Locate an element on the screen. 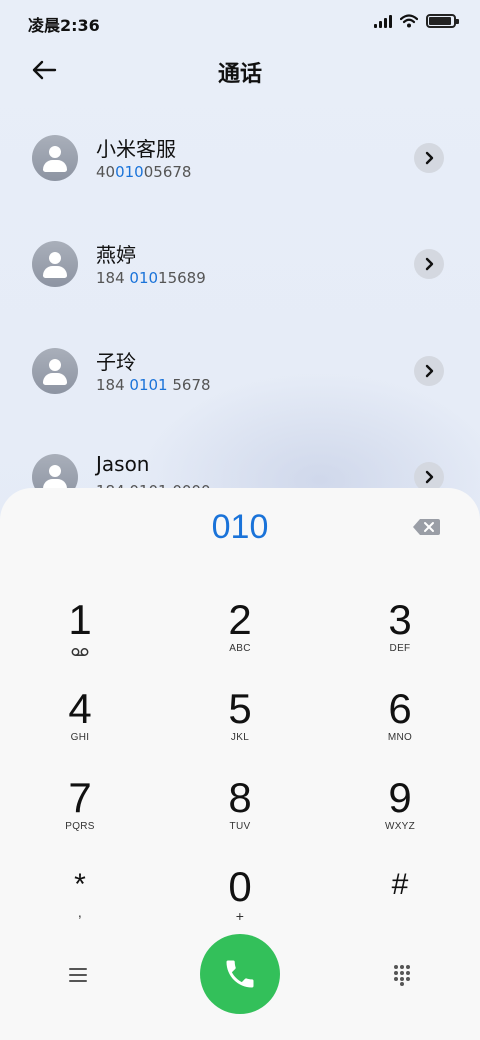 The height and width of the screenshot is (1040, 480). call-button is located at coordinates (240, 974).